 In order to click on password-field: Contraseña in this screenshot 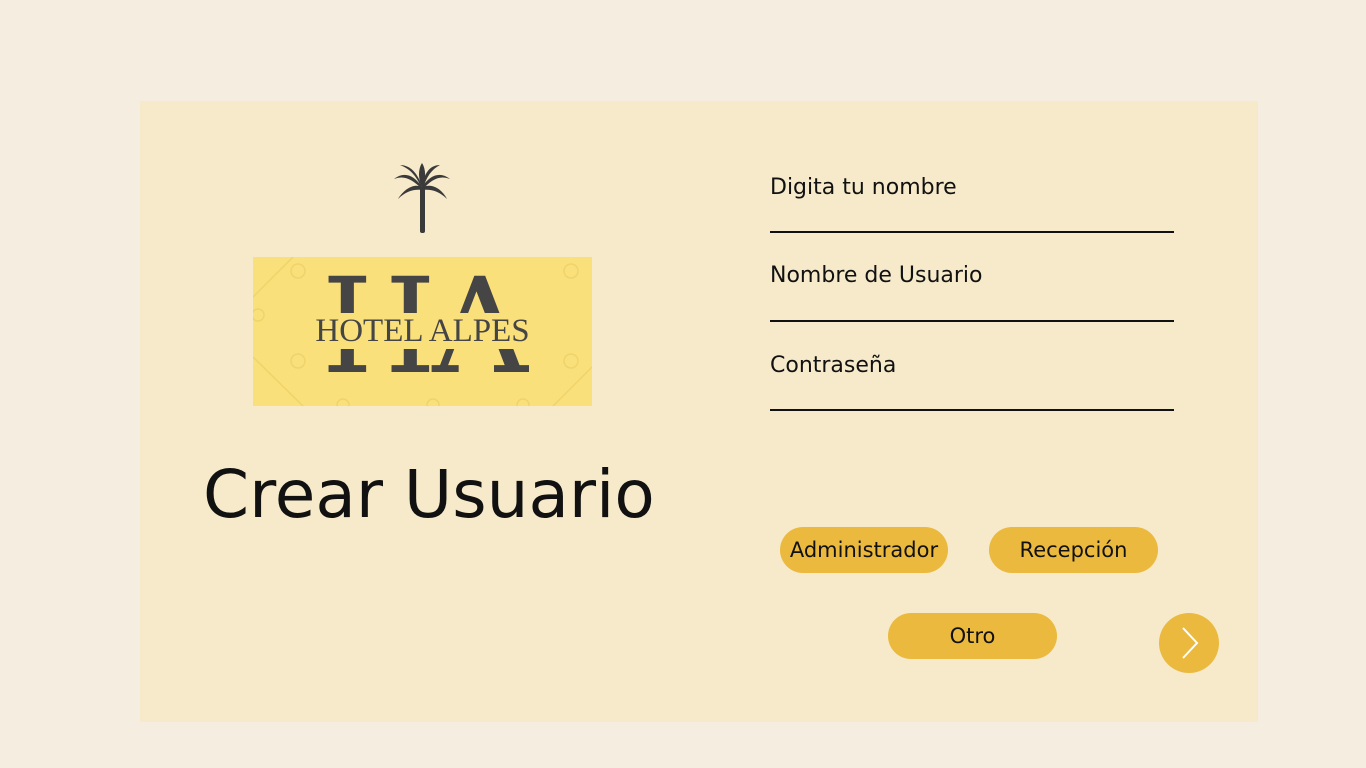, I will do `click(972, 382)`.